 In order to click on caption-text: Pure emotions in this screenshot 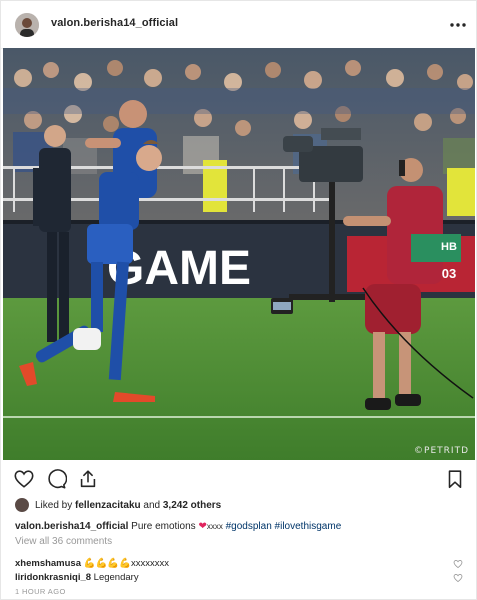, I will do `click(163, 526)`.